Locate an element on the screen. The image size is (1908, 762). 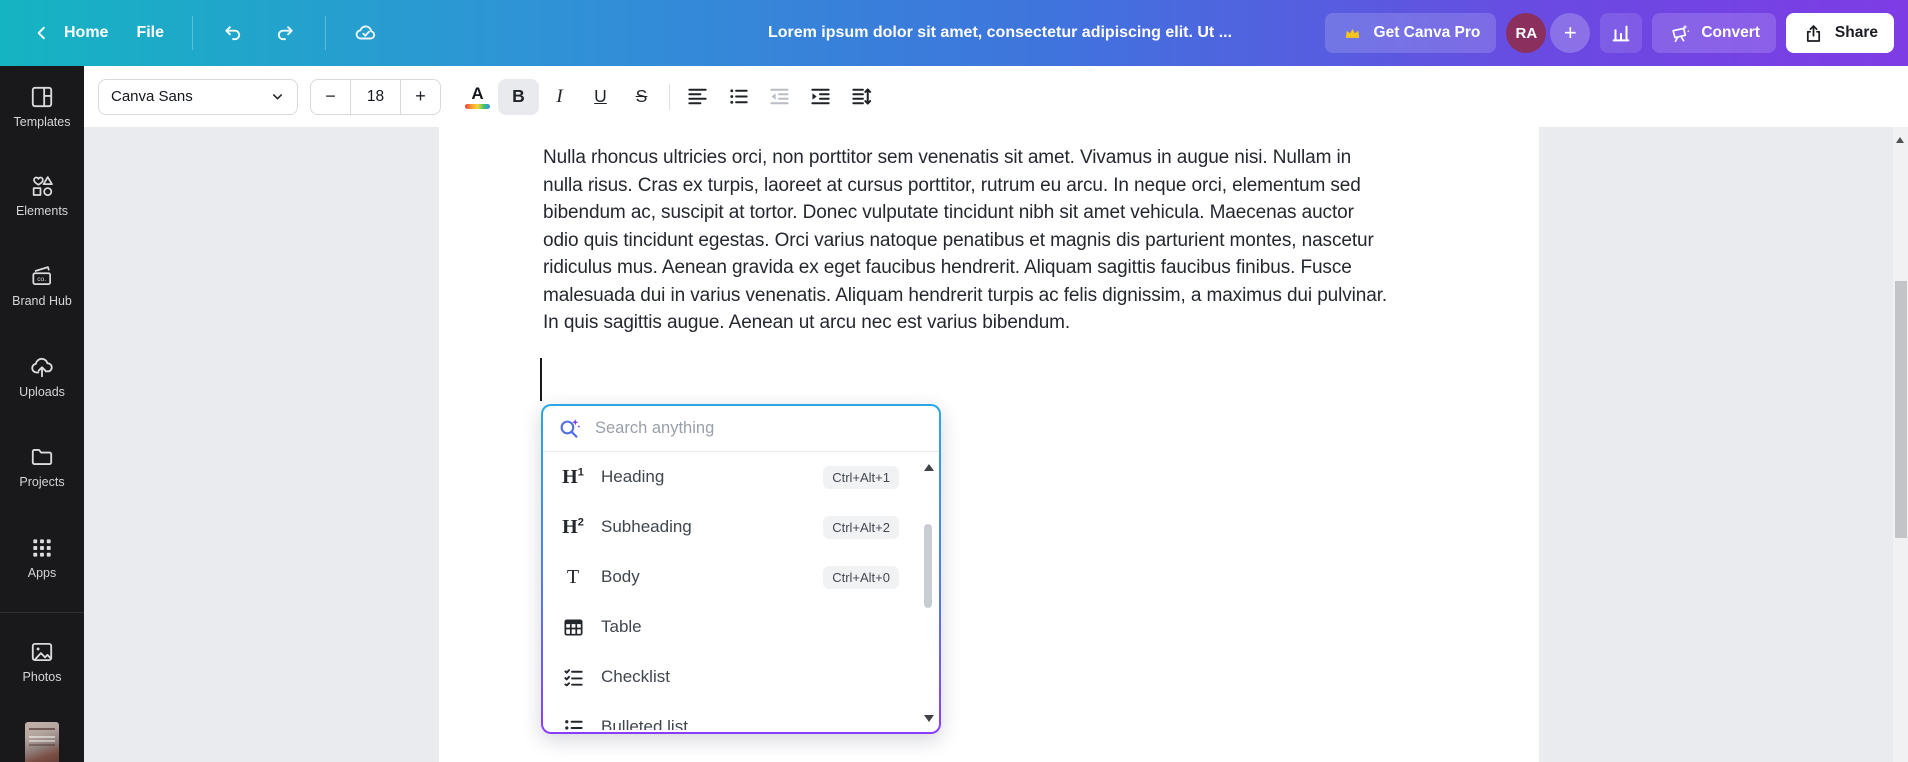
font-family-value: Canva Sans is located at coordinates (152, 96).